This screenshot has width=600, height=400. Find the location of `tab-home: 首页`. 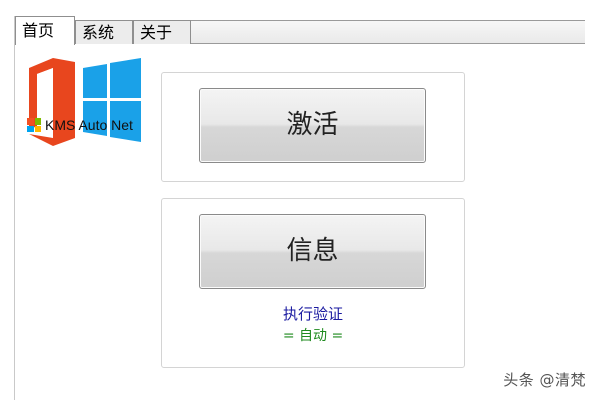

tab-home: 首页 is located at coordinates (45, 30).